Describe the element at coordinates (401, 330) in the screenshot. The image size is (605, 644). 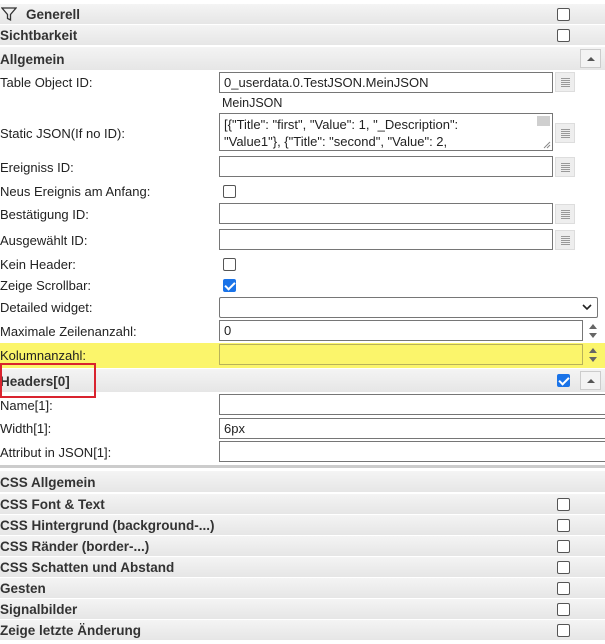
I see `max-zeilen-input: 0` at that location.